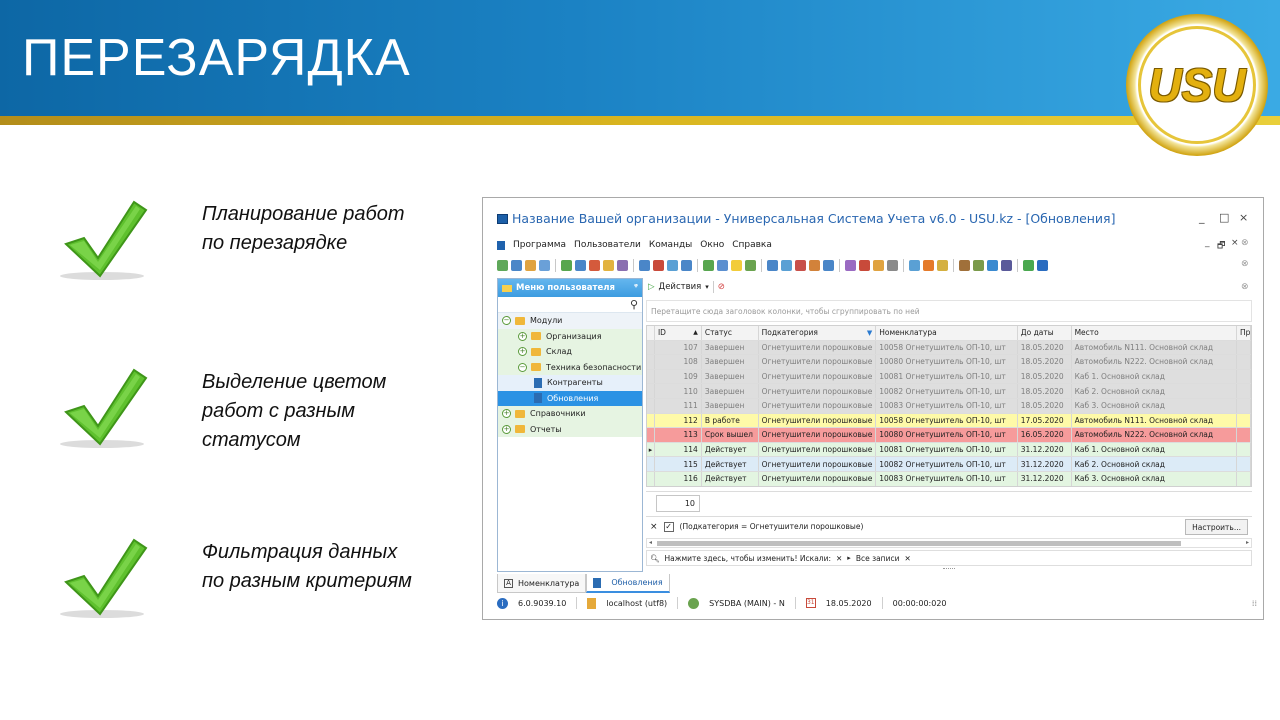 This screenshot has height=720, width=1280. What do you see at coordinates (721, 287) in the screenshot?
I see `stop-icon: ⊘` at bounding box center [721, 287].